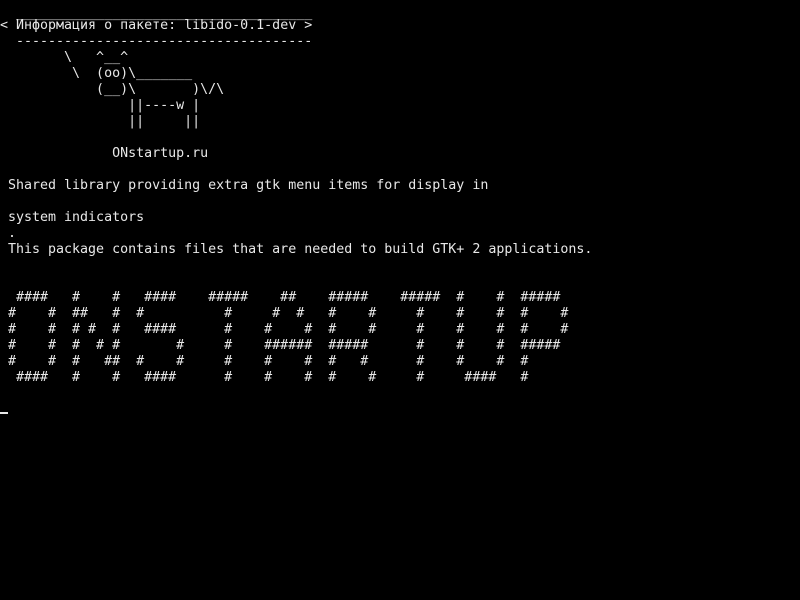  Describe the element at coordinates (116, 89) in the screenshot. I see `cow-art-line: (__)\ )\/\` at that location.